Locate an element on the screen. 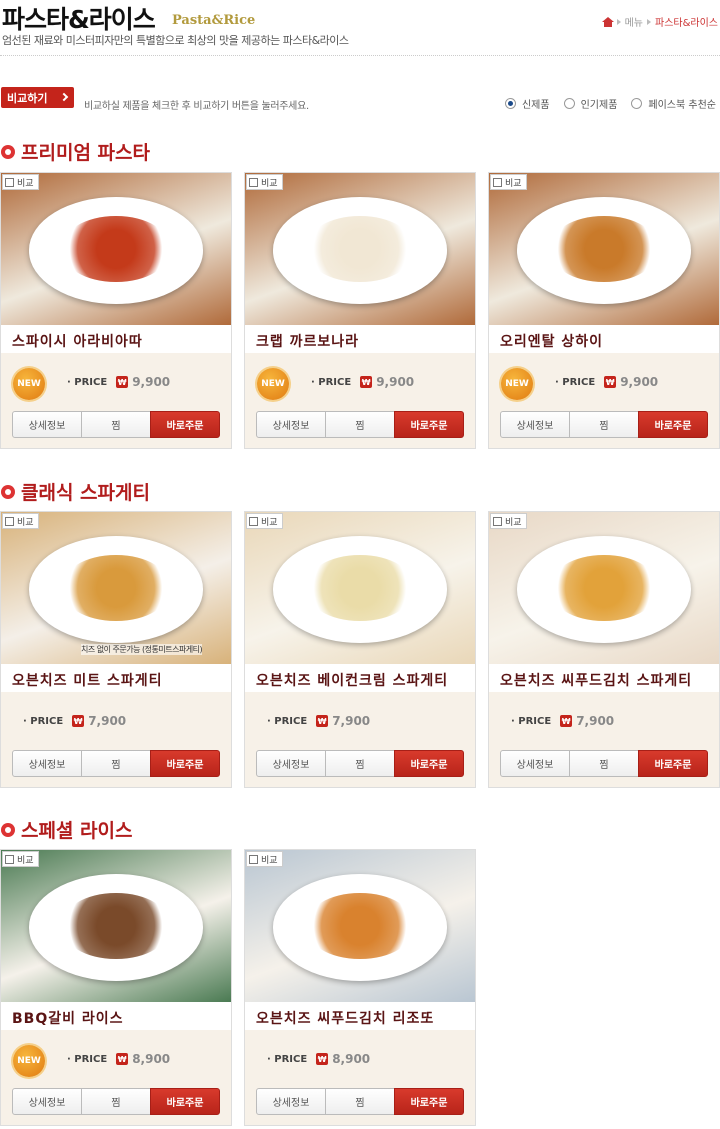  section-title: 클래식 스파게티 is located at coordinates (75, 491).